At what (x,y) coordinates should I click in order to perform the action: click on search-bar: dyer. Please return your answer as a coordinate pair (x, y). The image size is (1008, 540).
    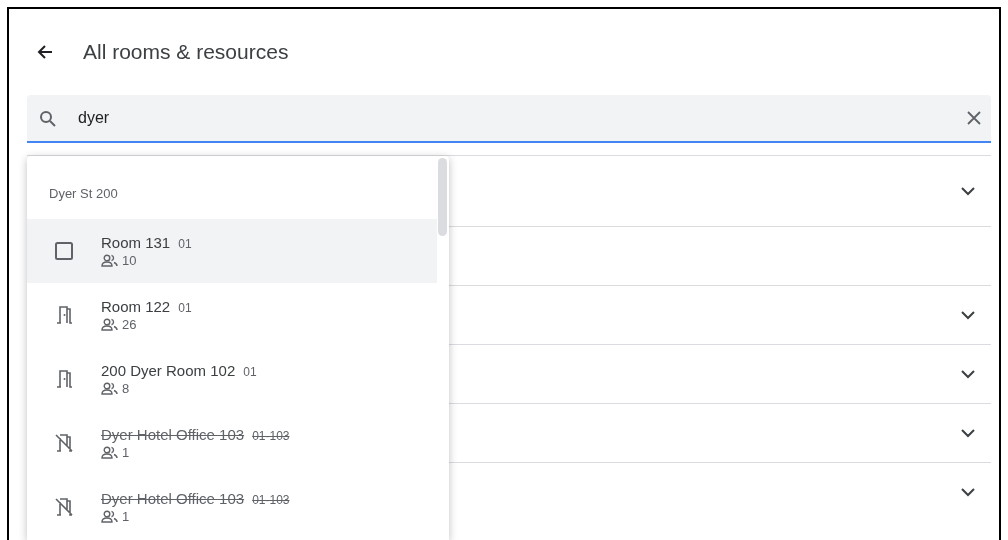
    Looking at the image, I should click on (509, 119).